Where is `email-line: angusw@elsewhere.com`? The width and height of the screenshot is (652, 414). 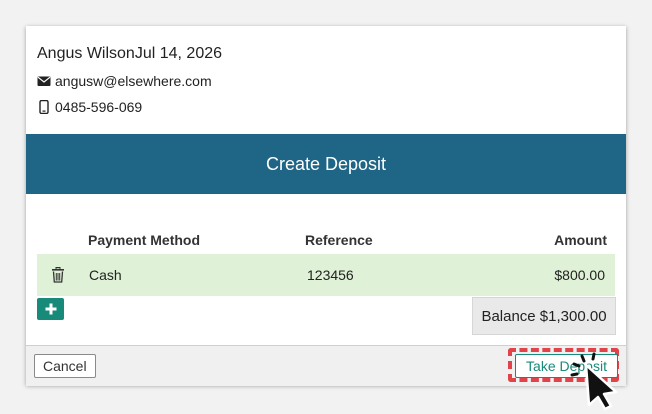
email-line: angusw@elsewhere.com is located at coordinates (129, 81).